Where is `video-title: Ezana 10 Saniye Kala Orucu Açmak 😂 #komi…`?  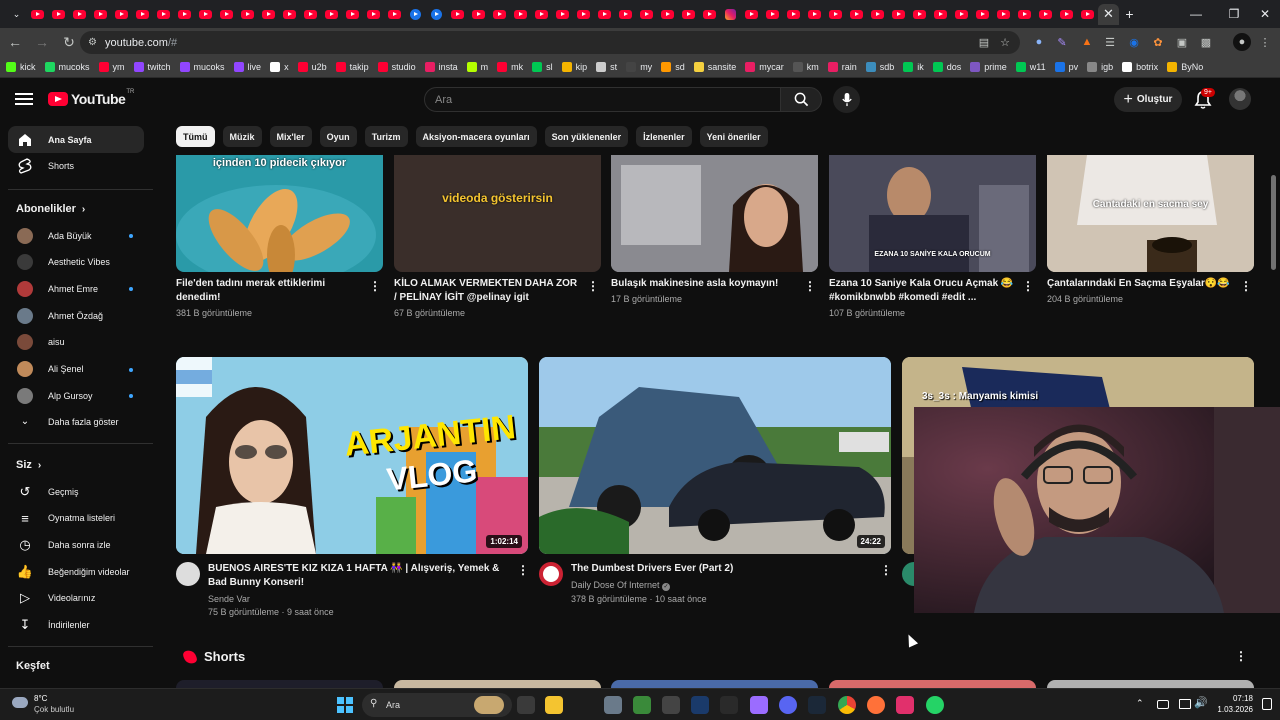
video-title: Ezana 10 Saniye Kala Orucu Açmak 😂 #komi… is located at coordinates (922, 291).